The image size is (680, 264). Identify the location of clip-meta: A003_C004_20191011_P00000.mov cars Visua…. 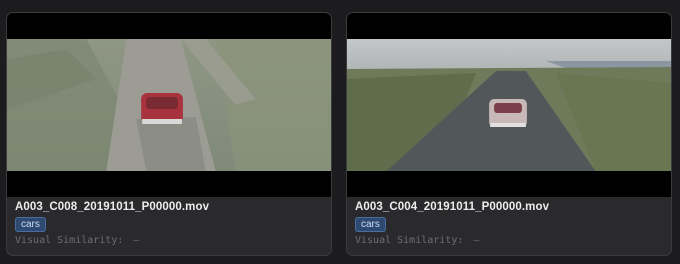
(509, 223).